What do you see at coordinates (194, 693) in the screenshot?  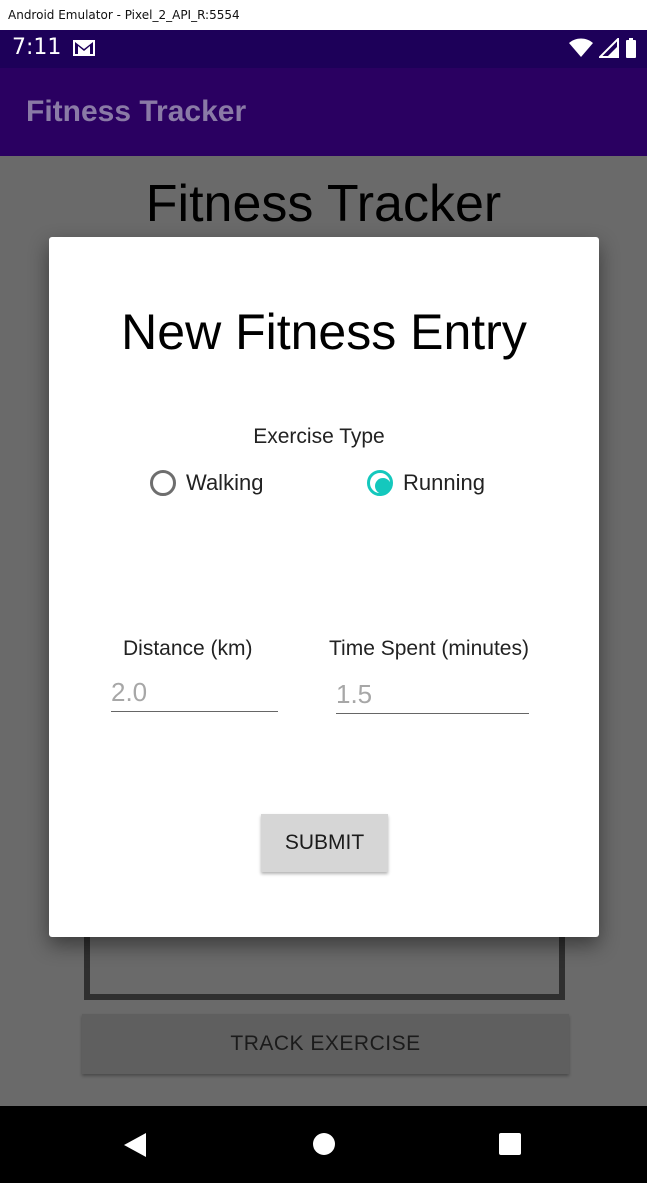 I see `distance-input` at bounding box center [194, 693].